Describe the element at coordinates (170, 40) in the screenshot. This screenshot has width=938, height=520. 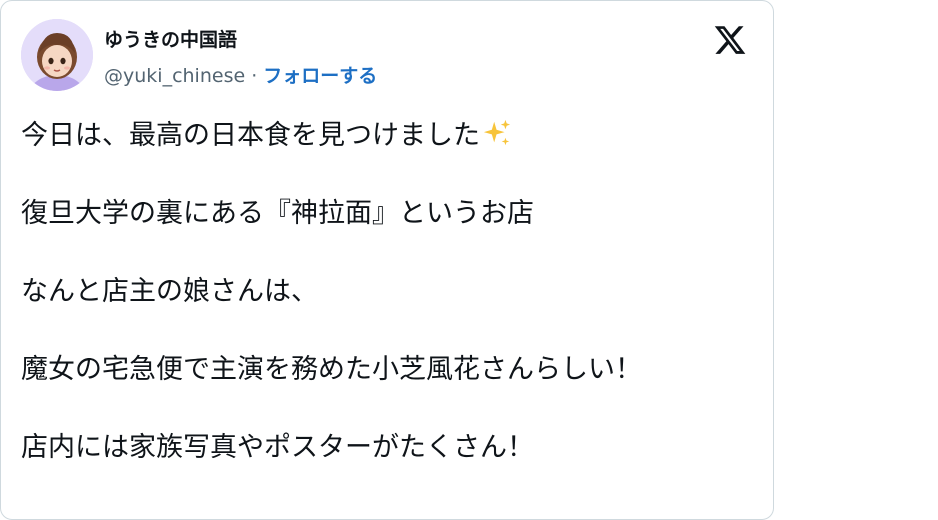
I see `author-display-name: ゆうきの中国語` at that location.